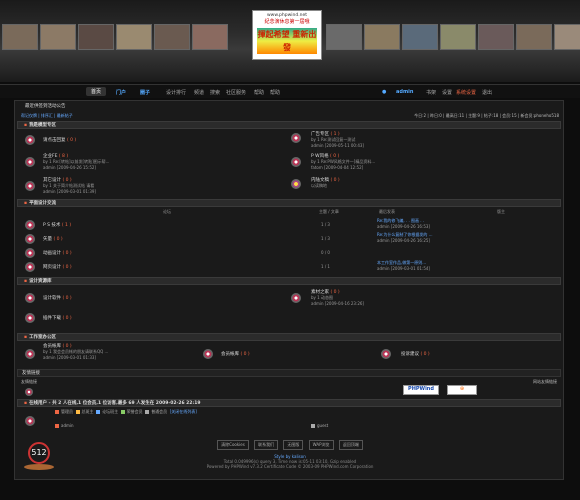  I want to click on forum-last-post: 以读稿地, so click(319, 186).